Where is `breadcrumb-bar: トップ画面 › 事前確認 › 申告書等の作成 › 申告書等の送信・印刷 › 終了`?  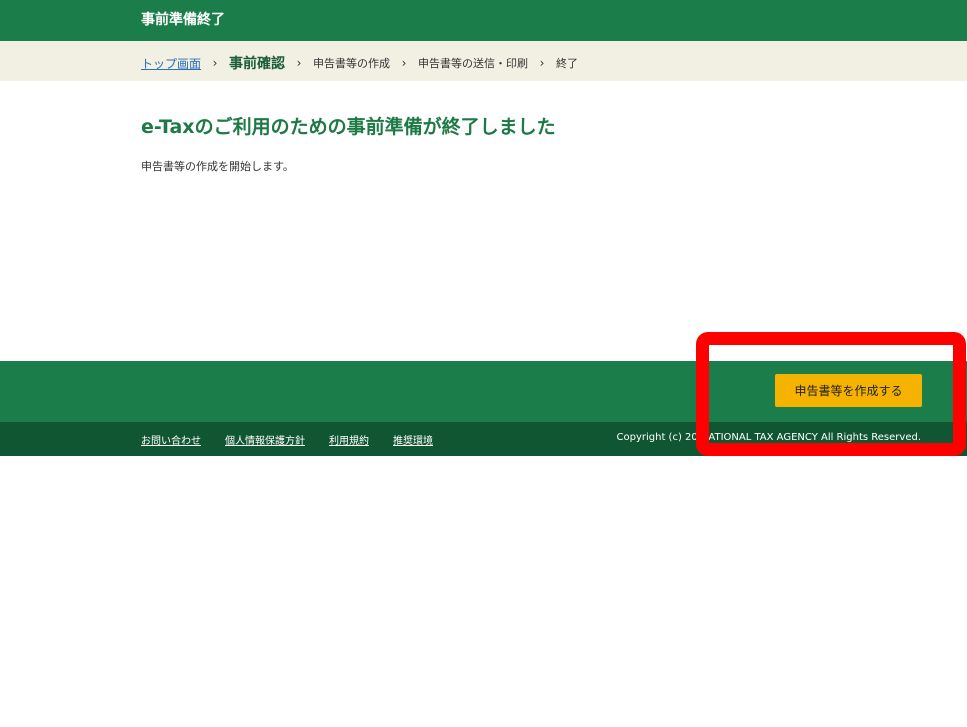 breadcrumb-bar: トップ画面 › 事前確認 › 申告書等の作成 › 申告書等の送信・印刷 › 終了 is located at coordinates (483, 61).